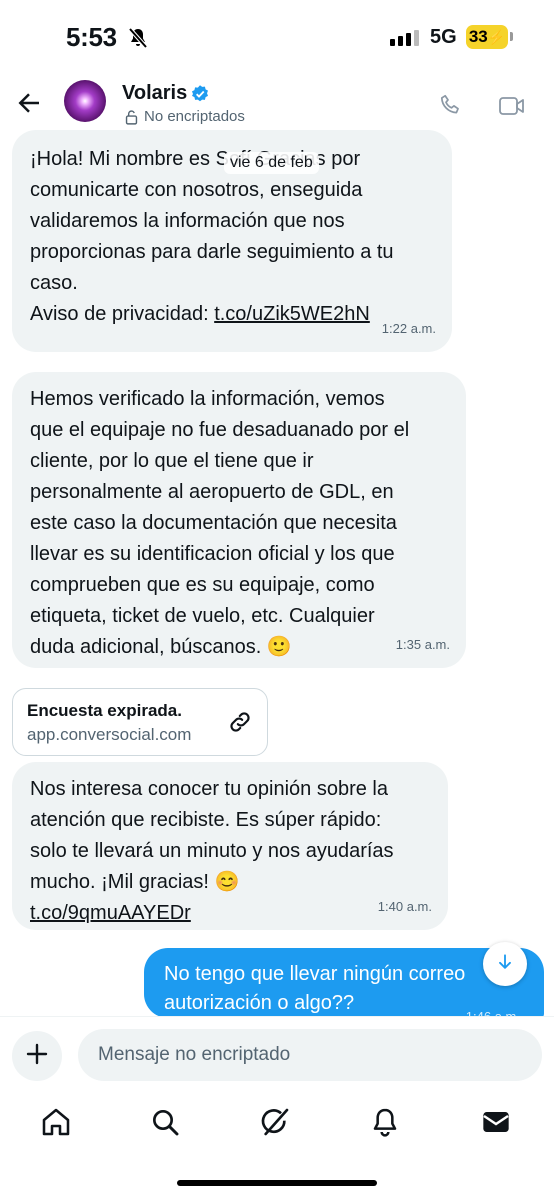  Describe the element at coordinates (200, 96) in the screenshot. I see `verified-badge-icon` at that location.